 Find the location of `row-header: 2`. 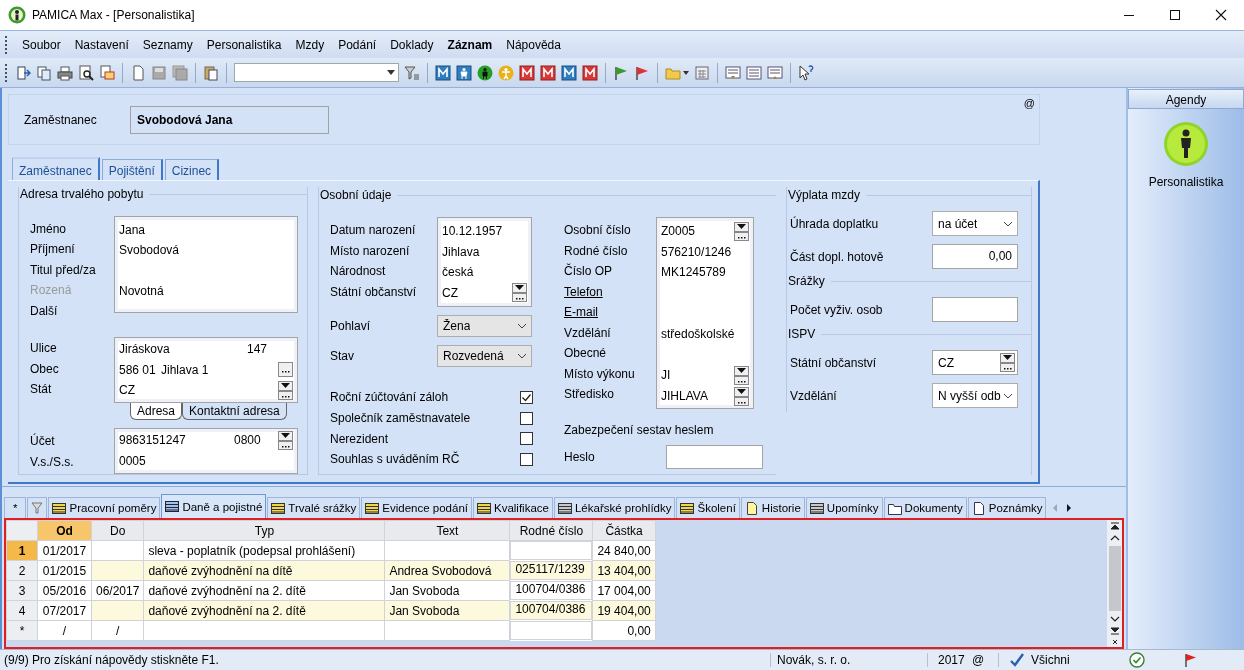

row-header: 2 is located at coordinates (22, 570).